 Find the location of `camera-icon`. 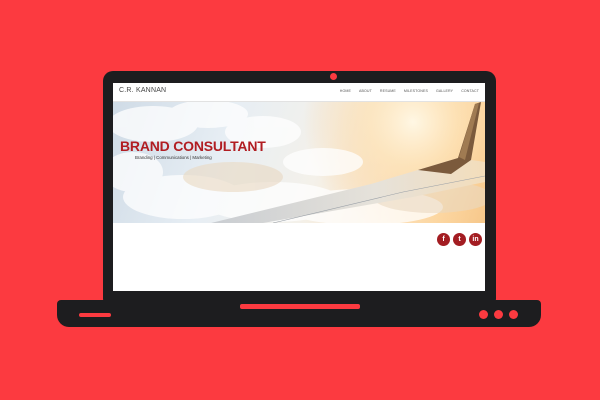

camera-icon is located at coordinates (333, 76).